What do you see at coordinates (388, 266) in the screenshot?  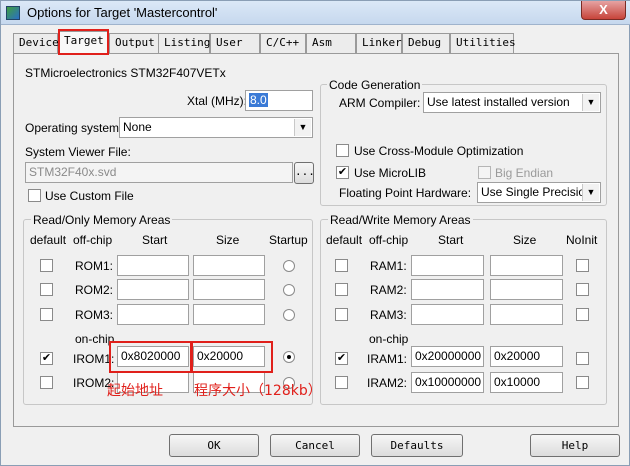 I see `ram1-label: RAM1:` at bounding box center [388, 266].